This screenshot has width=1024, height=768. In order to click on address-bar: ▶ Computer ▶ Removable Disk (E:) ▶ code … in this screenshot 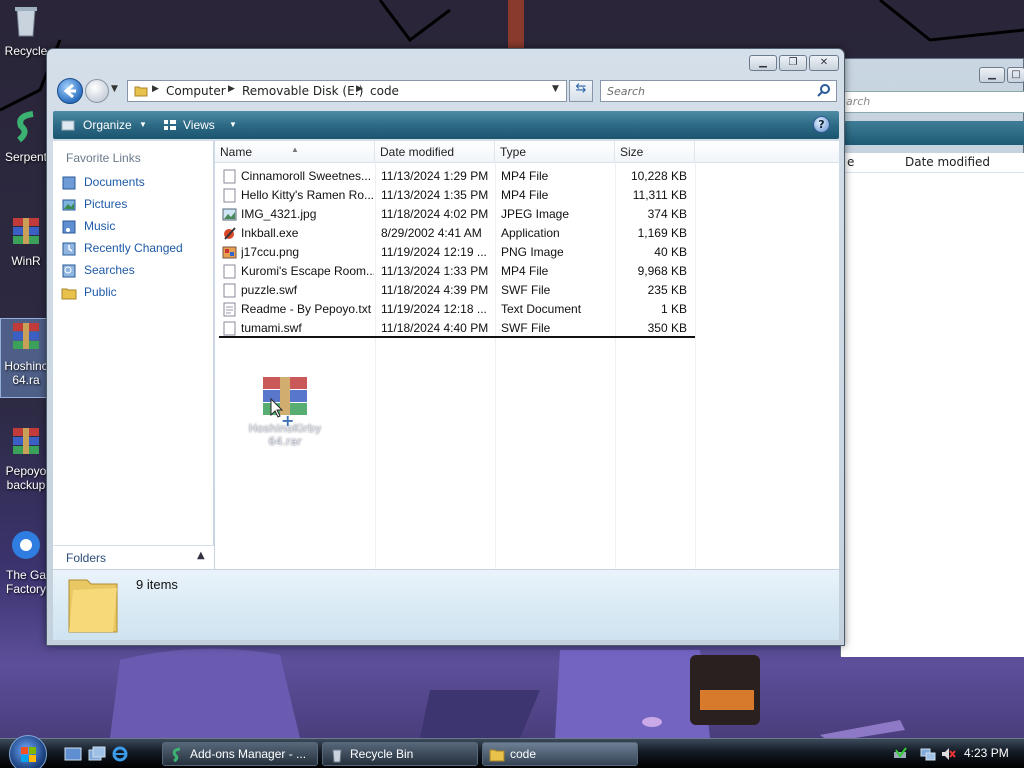, I will do `click(347, 91)`.